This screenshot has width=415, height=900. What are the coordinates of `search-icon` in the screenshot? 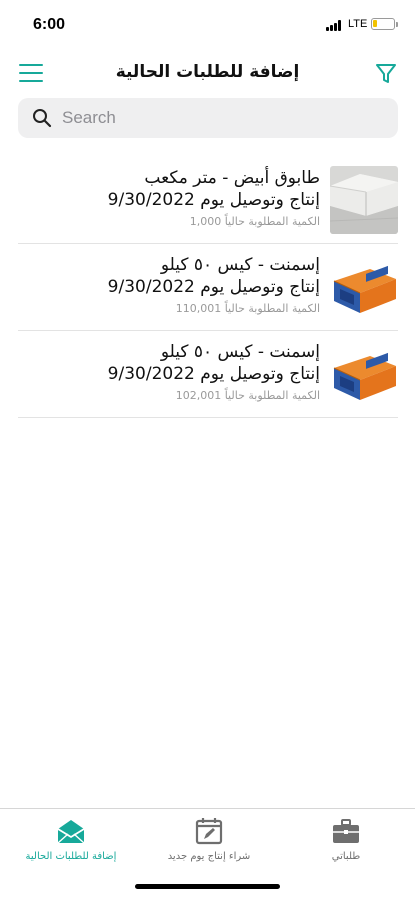 It's located at (42, 118).